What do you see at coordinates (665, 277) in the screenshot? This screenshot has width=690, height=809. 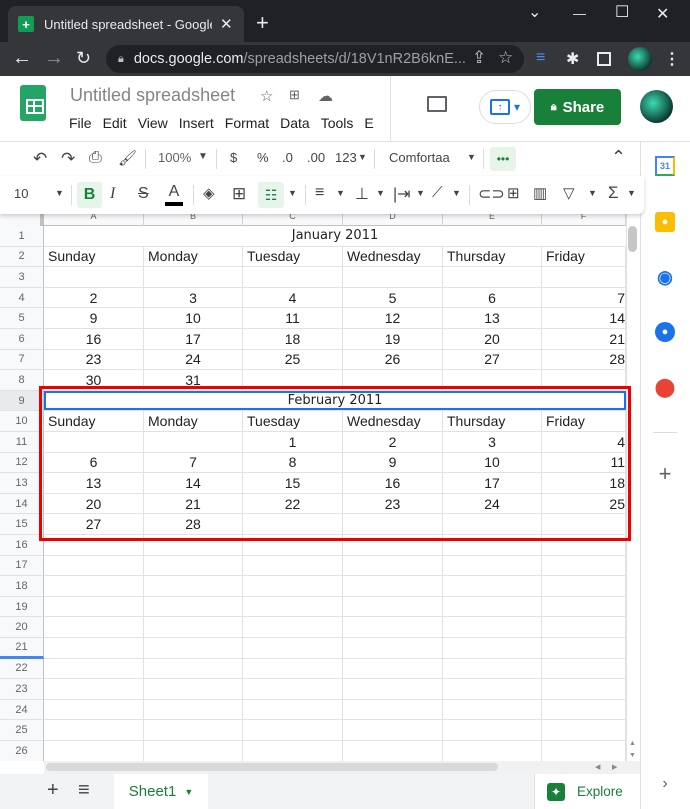 I see `tasks-icon: ◉` at bounding box center [665, 277].